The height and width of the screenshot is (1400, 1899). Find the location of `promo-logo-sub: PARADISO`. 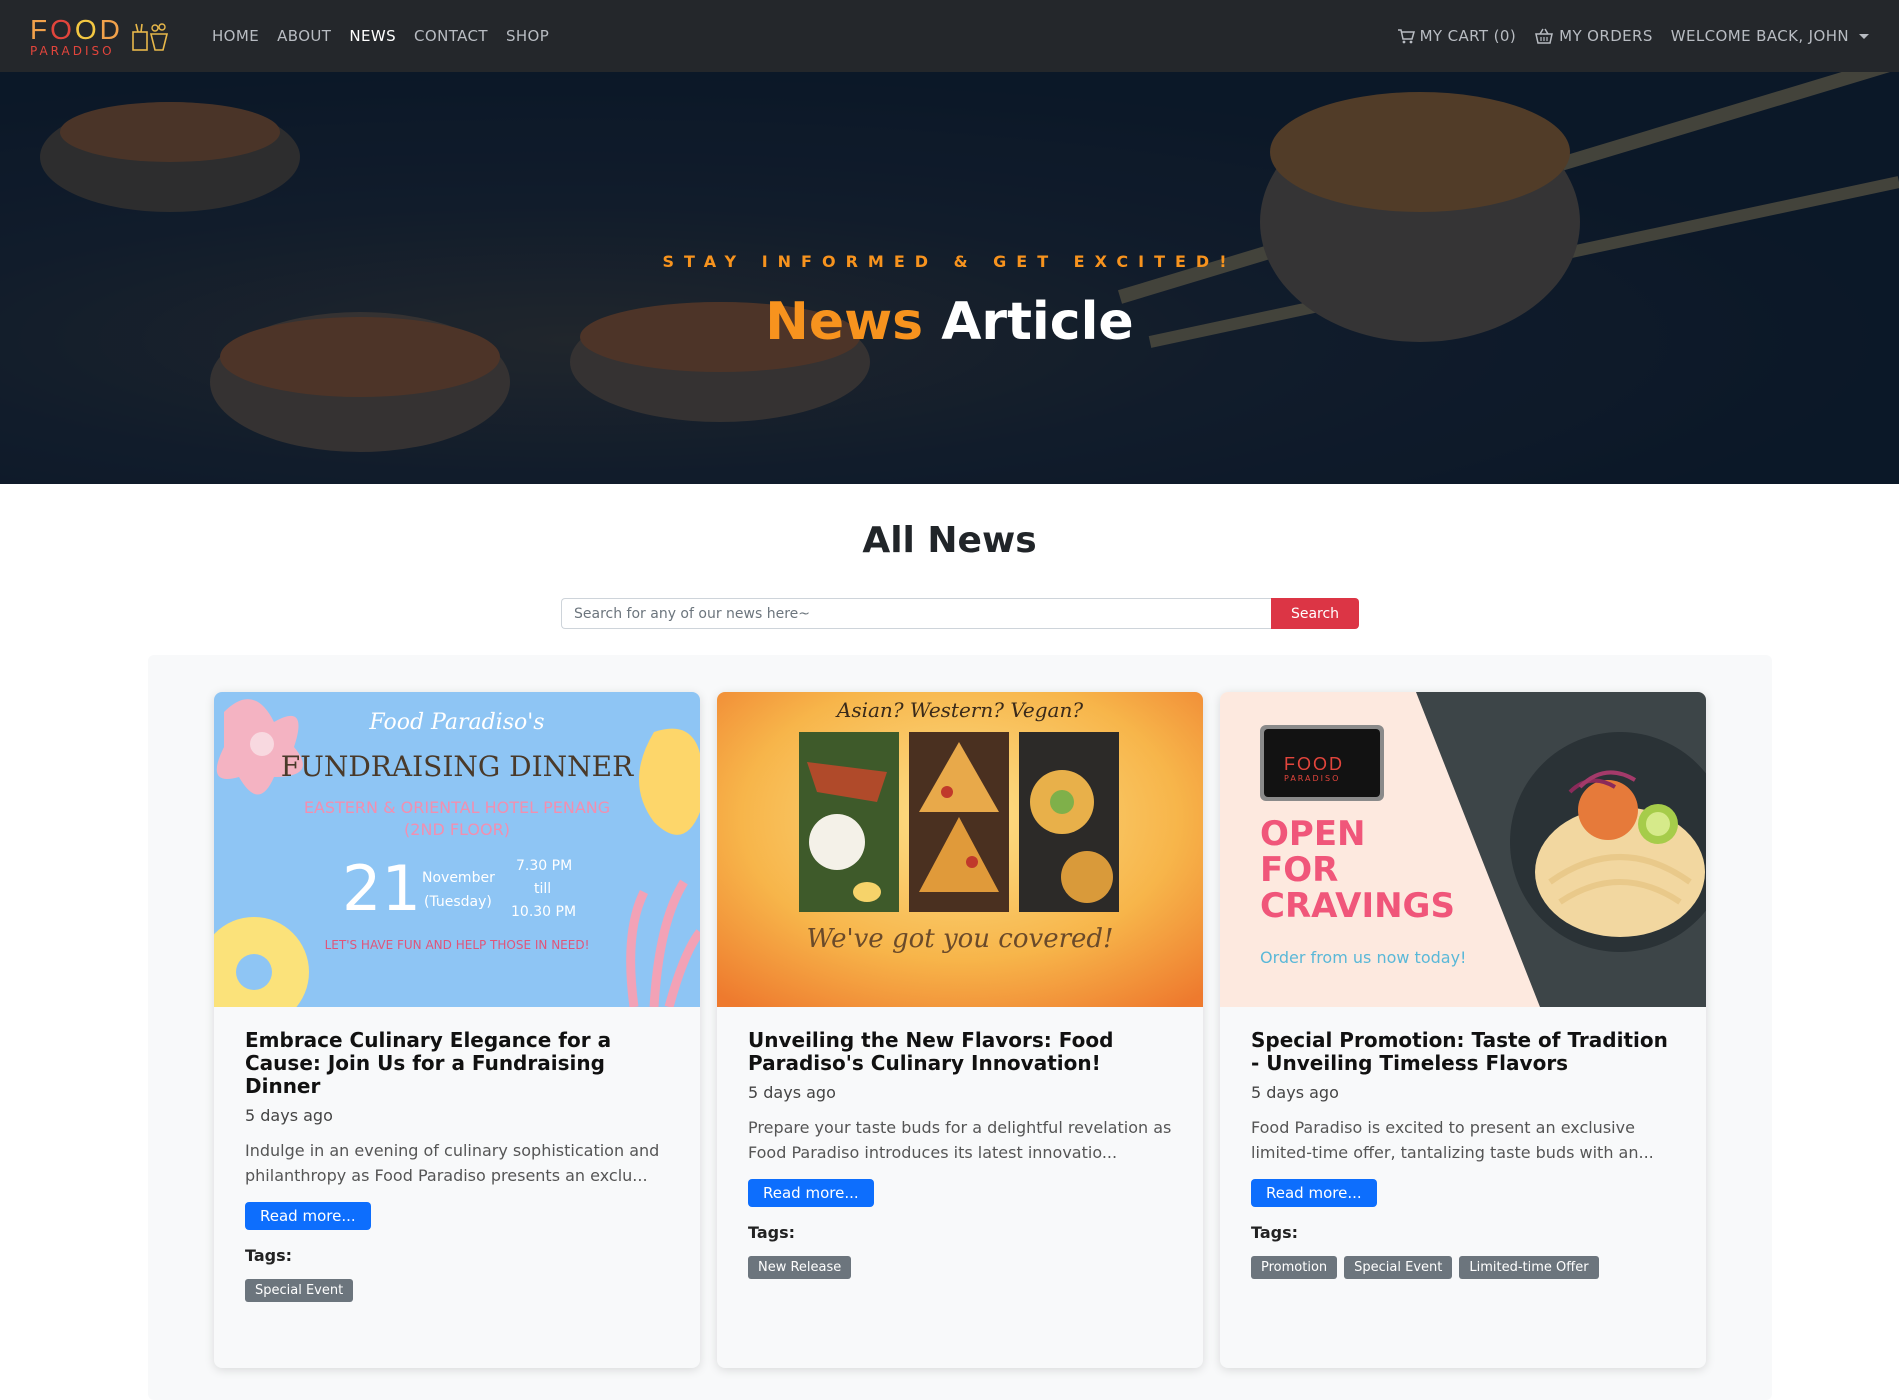

promo-logo-sub: PARADISO is located at coordinates (1312, 778).